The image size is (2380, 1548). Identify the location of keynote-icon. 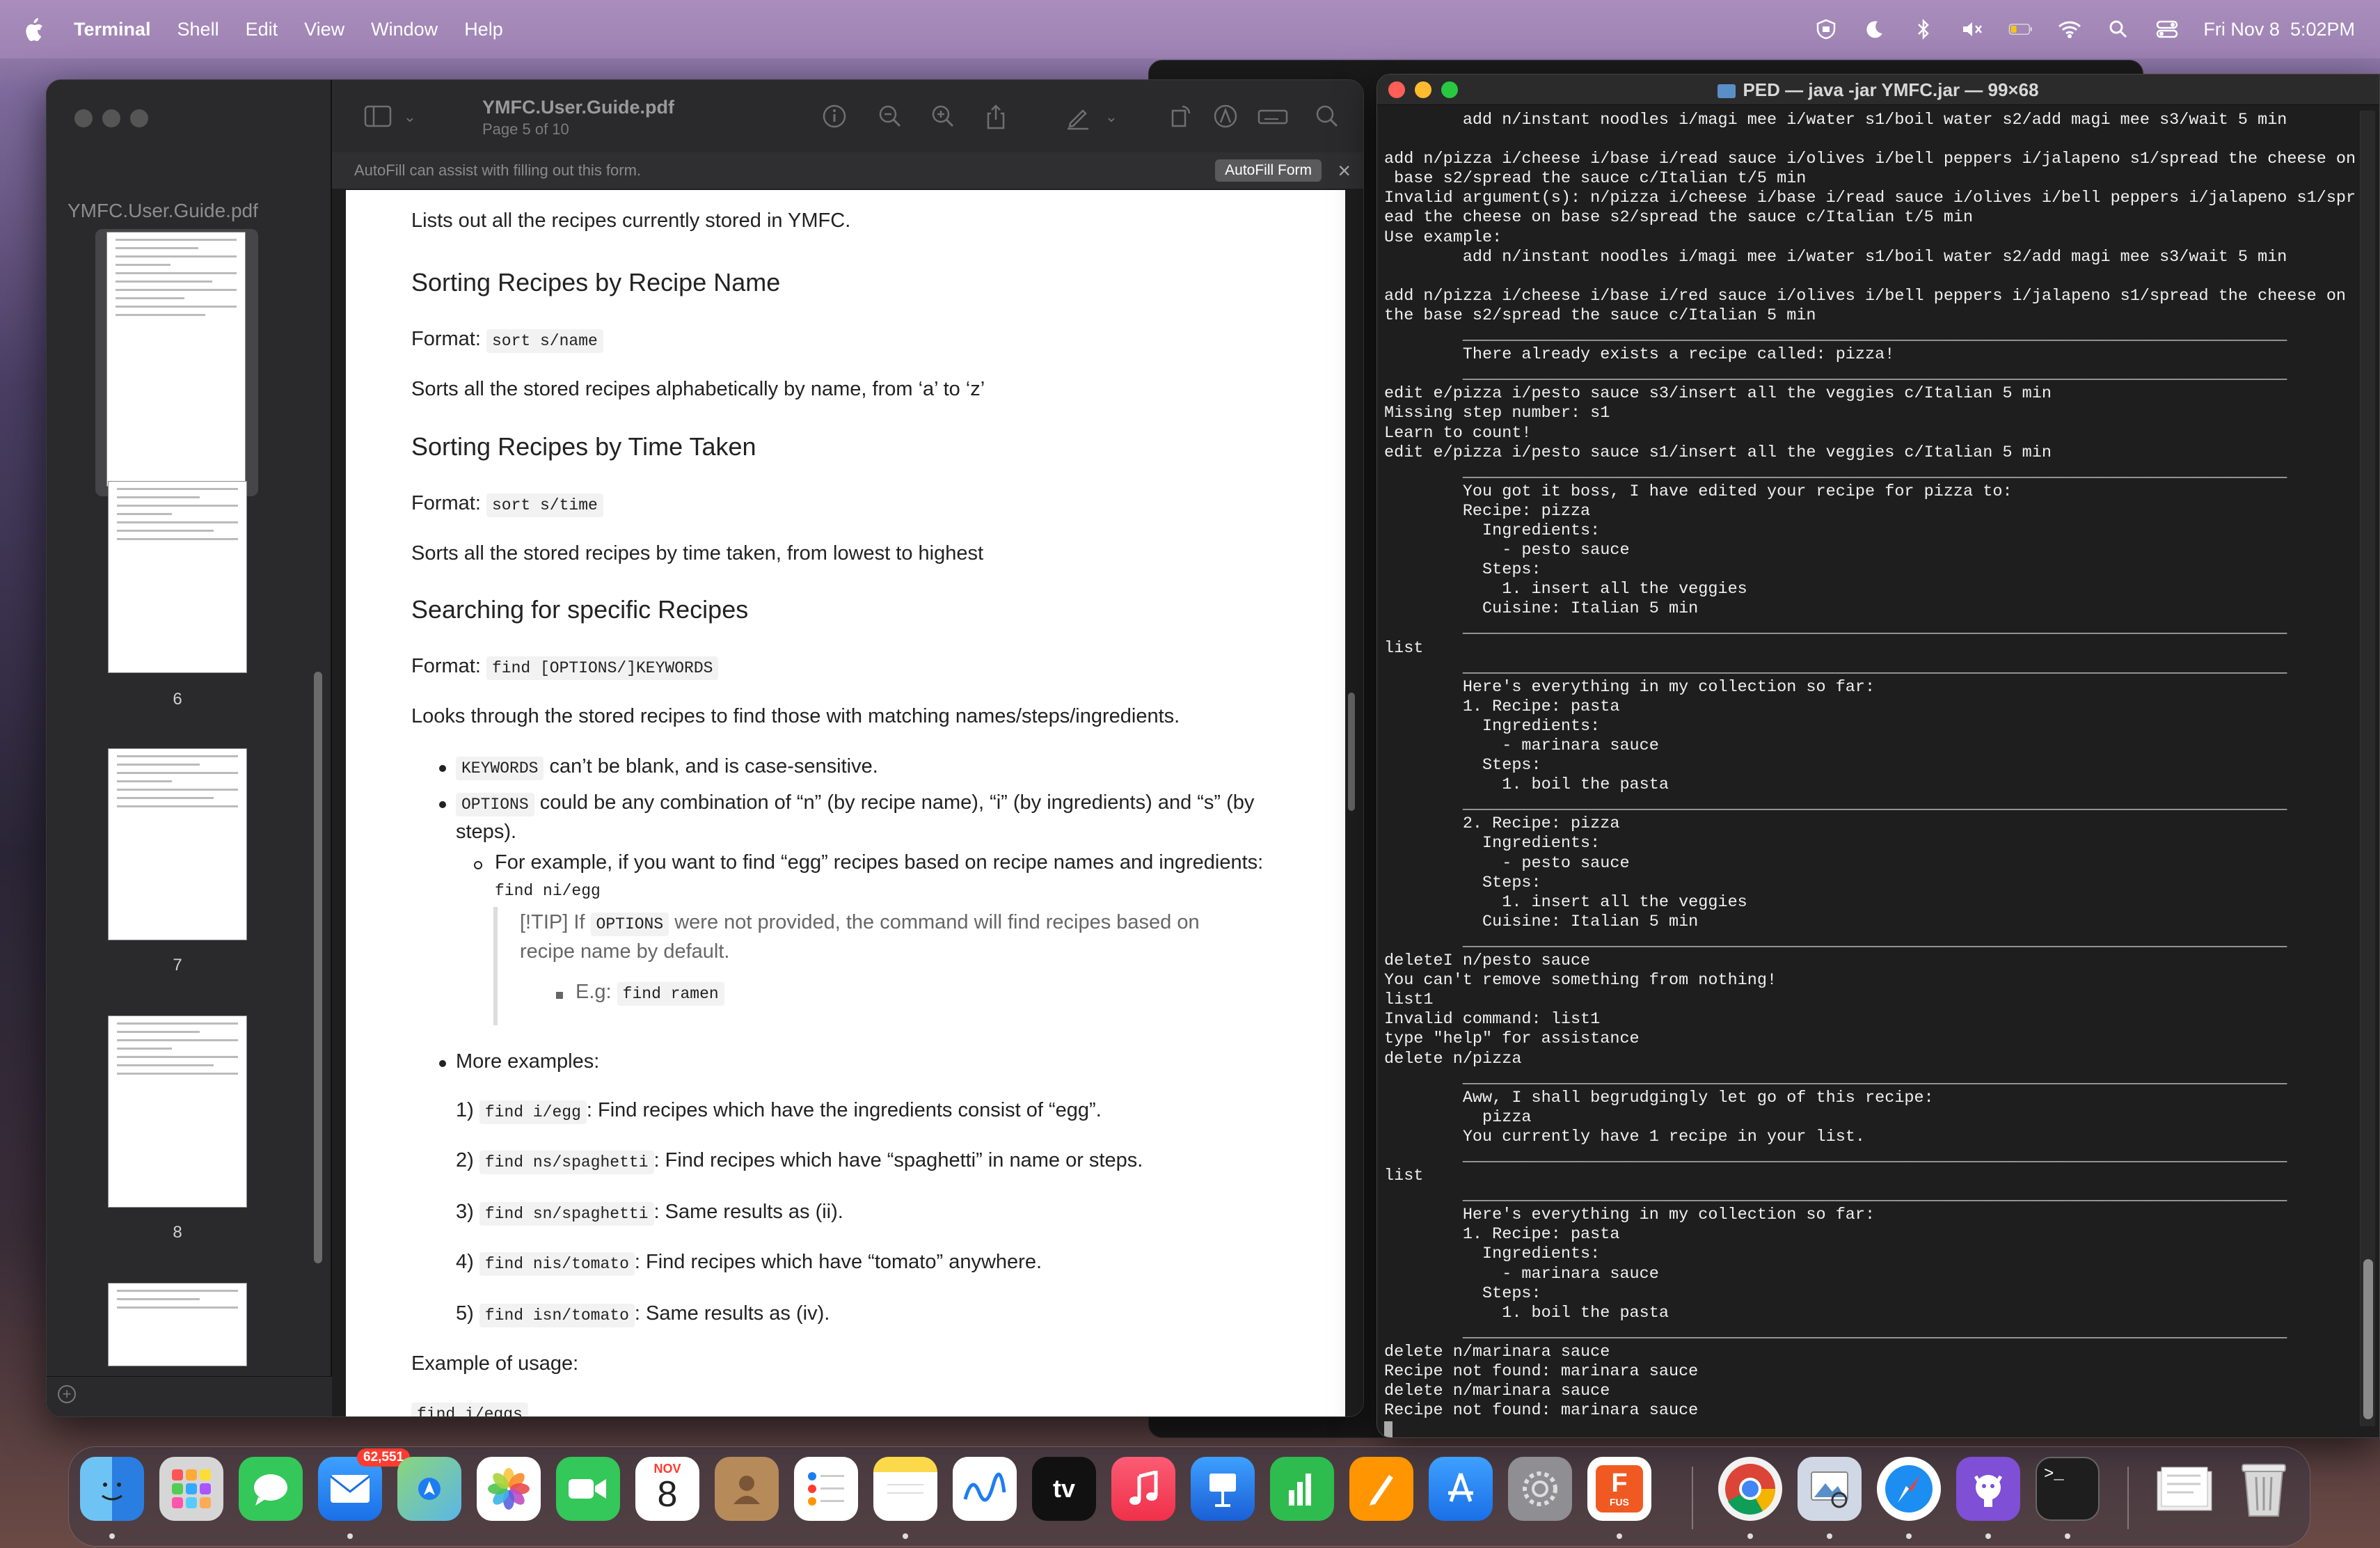
(1223, 1489).